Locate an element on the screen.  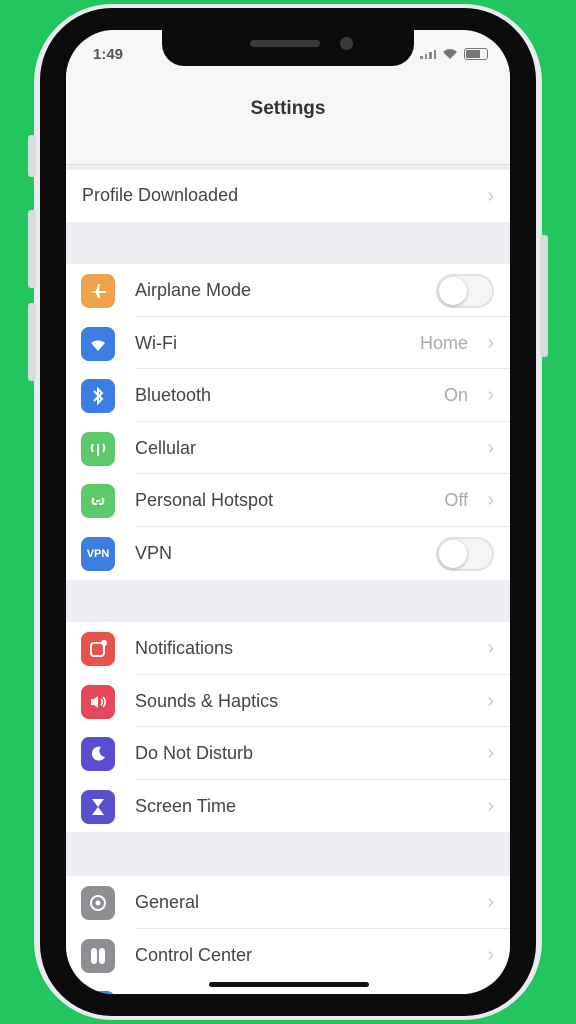
profile-downloaded-label: Profile Downloaded is located at coordinates (160, 195).